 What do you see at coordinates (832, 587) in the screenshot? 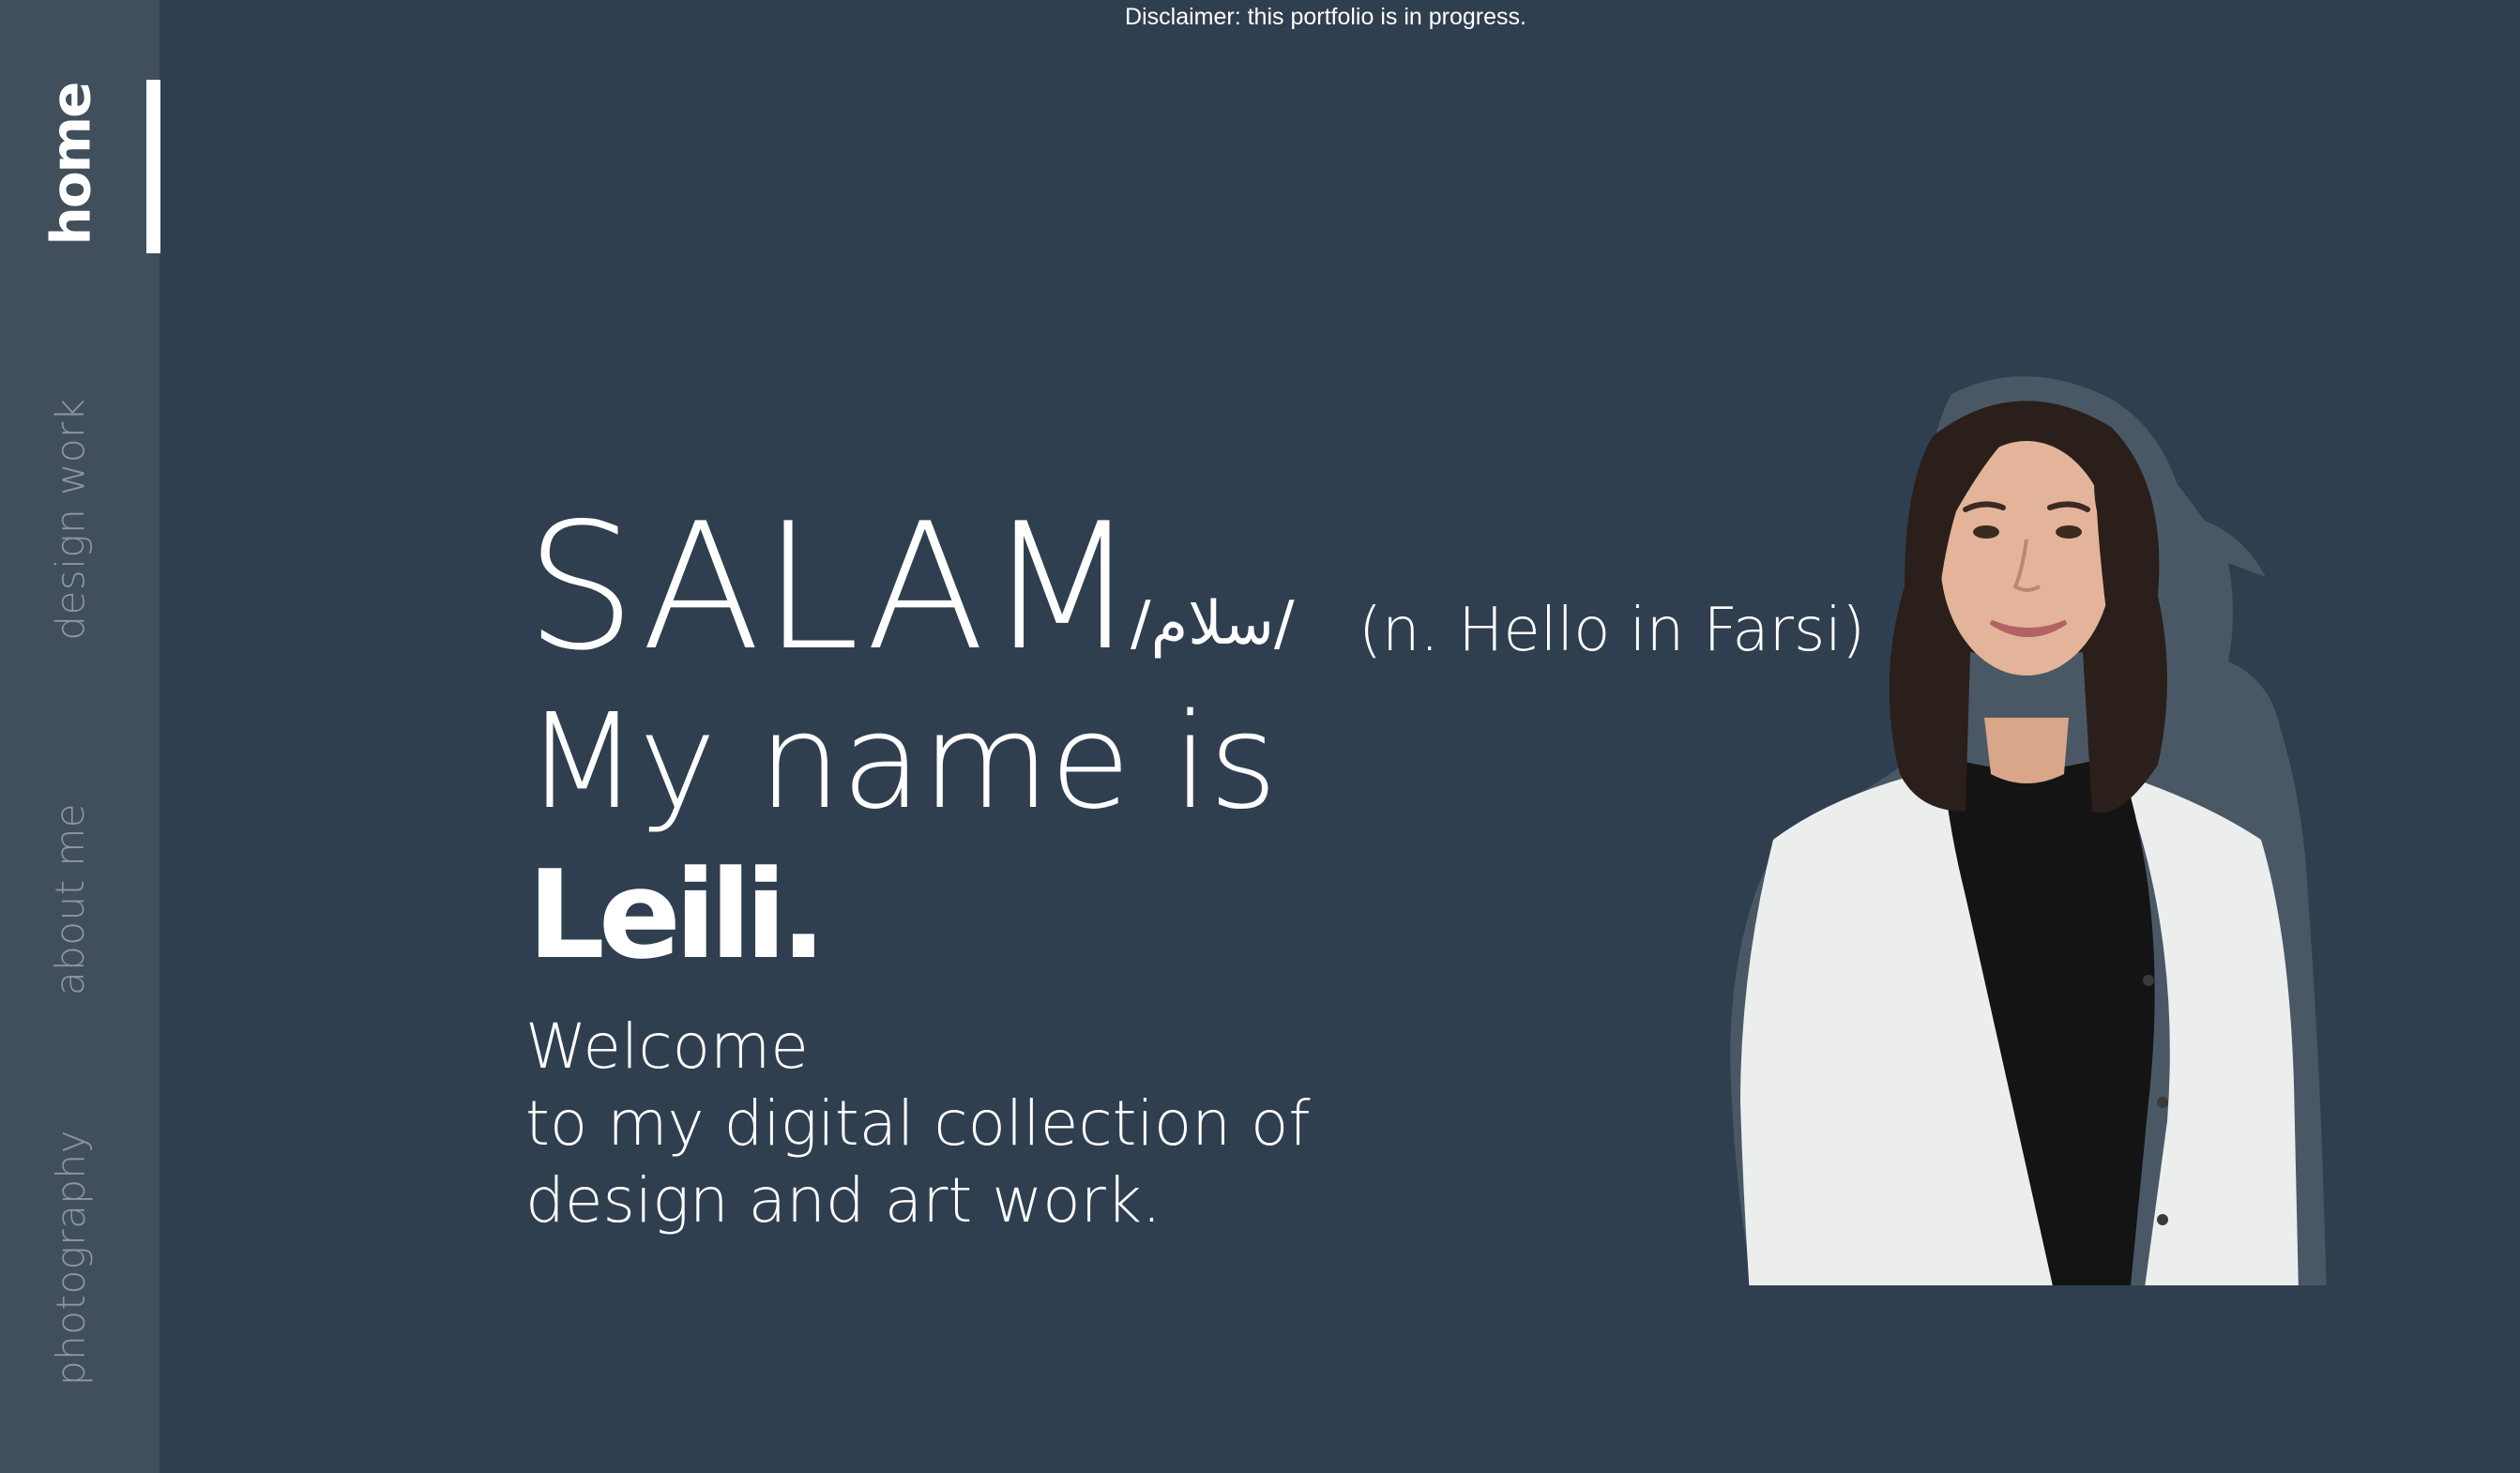
I see `hero-greeting: SALAM` at bounding box center [832, 587].